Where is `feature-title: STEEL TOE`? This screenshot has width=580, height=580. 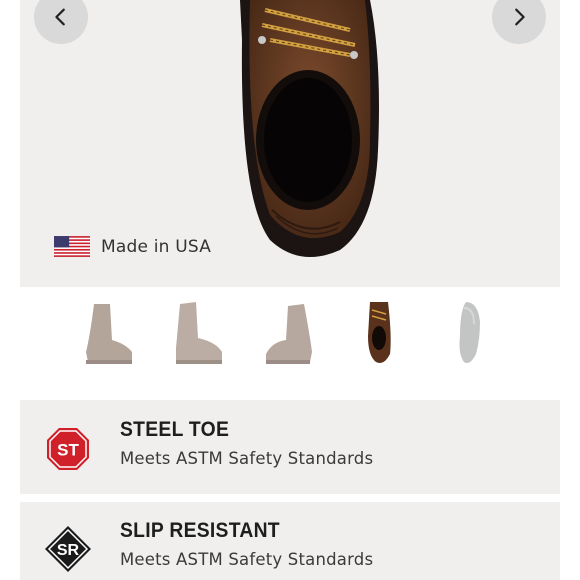
feature-title: STEEL TOE is located at coordinates (175, 429).